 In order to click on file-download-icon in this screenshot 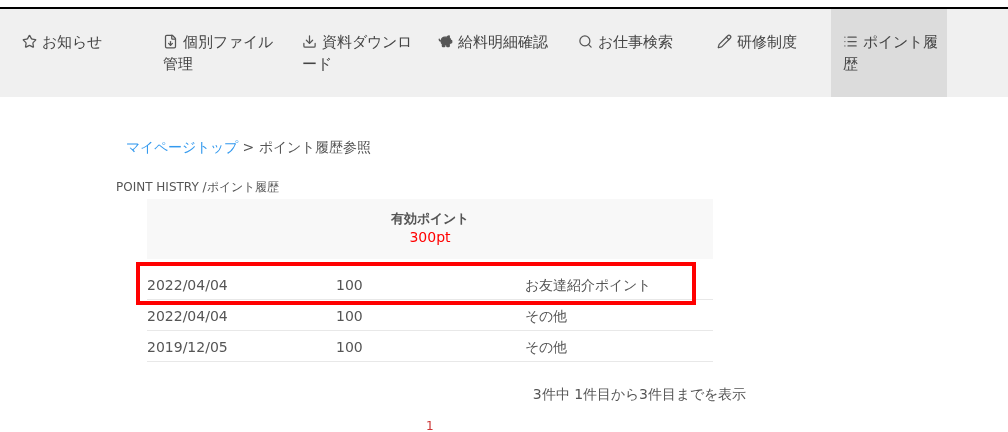, I will do `click(170, 41)`.